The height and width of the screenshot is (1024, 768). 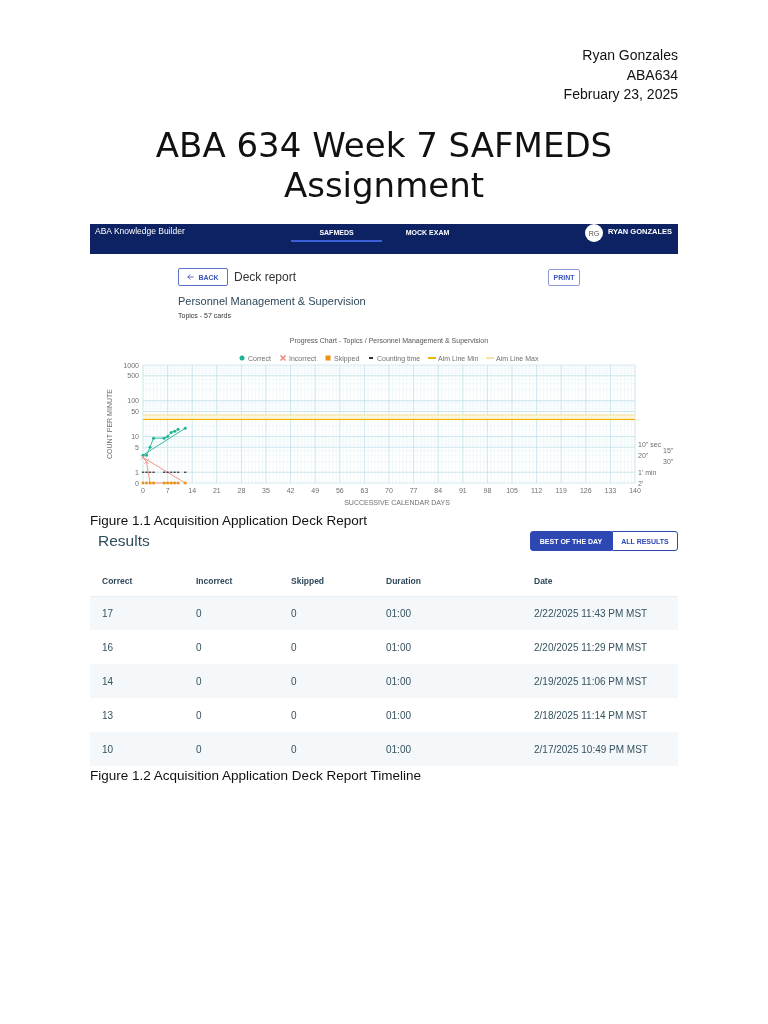 What do you see at coordinates (265, 277) in the screenshot?
I see `page-title: Deck report` at bounding box center [265, 277].